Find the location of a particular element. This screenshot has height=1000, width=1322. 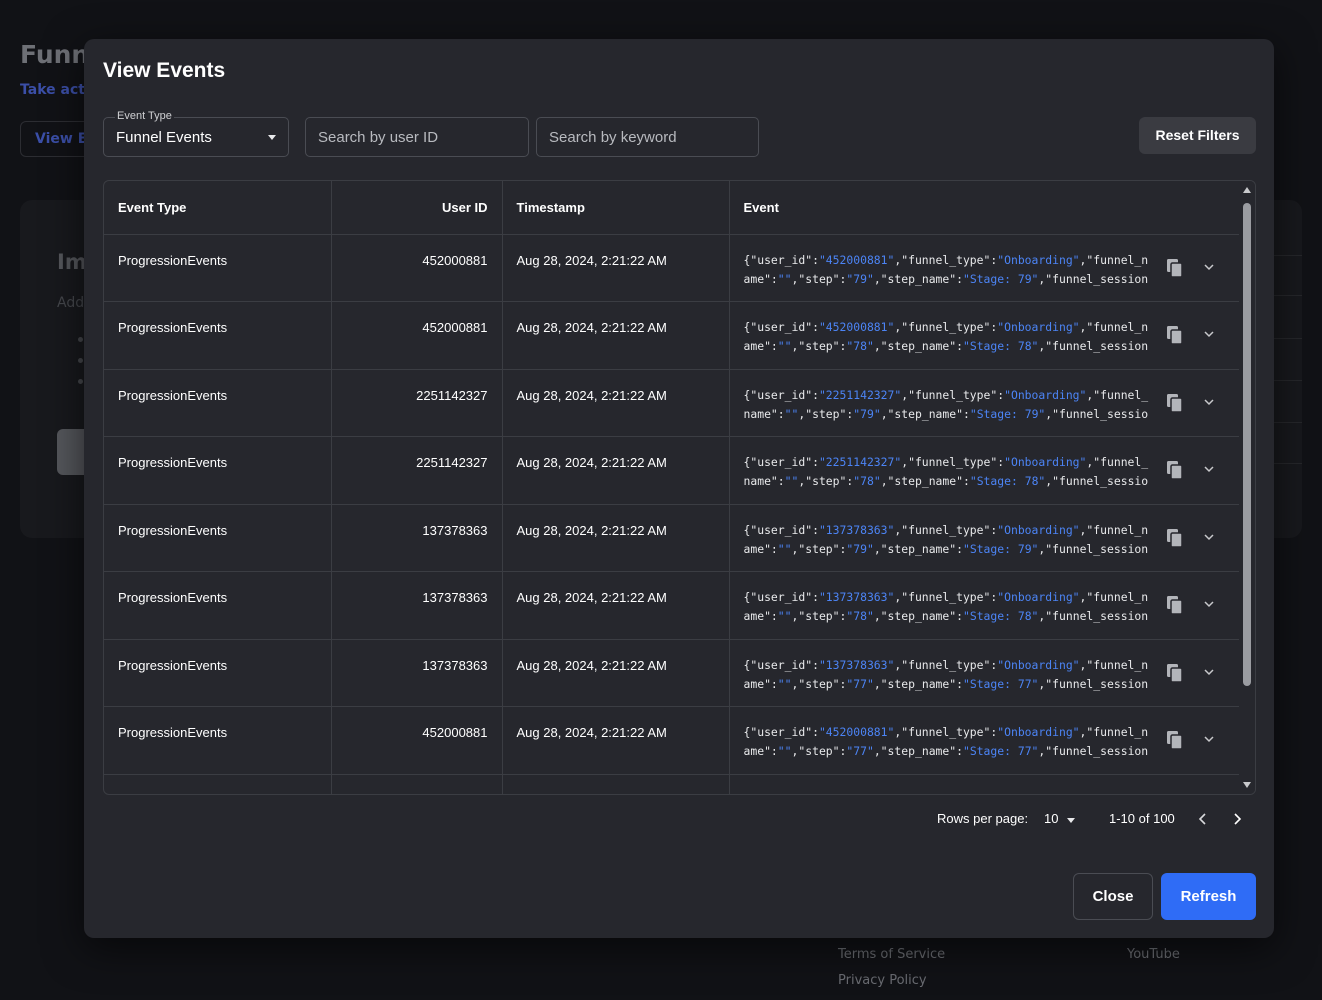

event-type-label: Event Type is located at coordinates (144, 116).